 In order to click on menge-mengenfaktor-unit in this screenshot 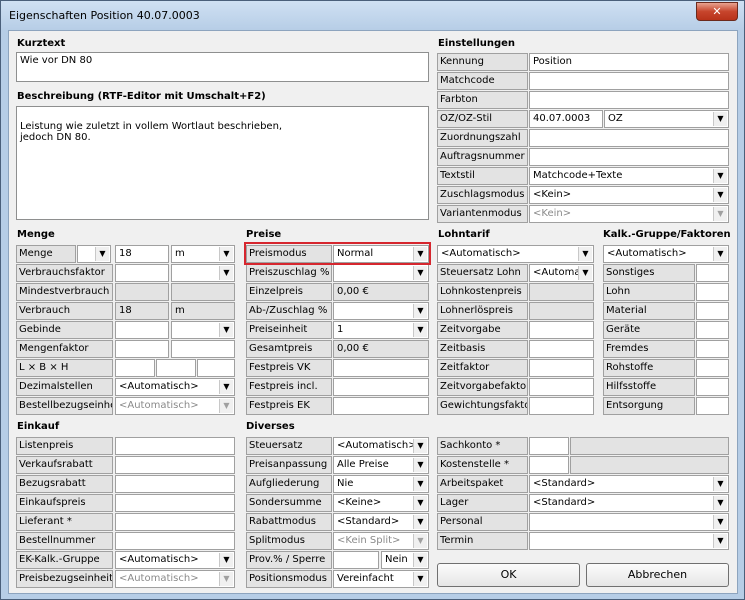, I will do `click(203, 349)`.